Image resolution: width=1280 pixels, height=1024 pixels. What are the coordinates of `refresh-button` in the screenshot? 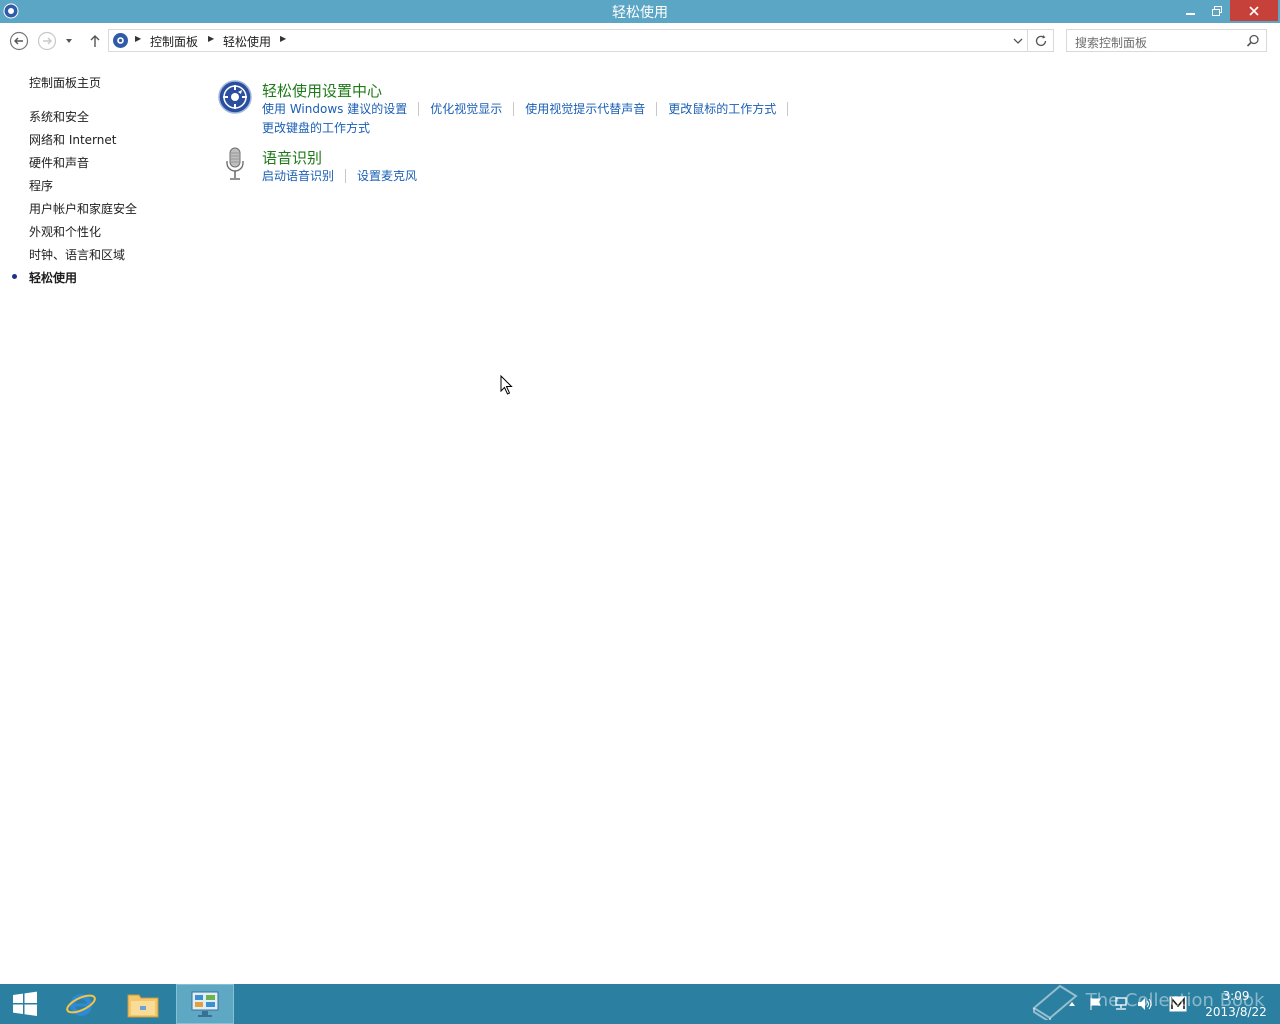 It's located at (1041, 40).